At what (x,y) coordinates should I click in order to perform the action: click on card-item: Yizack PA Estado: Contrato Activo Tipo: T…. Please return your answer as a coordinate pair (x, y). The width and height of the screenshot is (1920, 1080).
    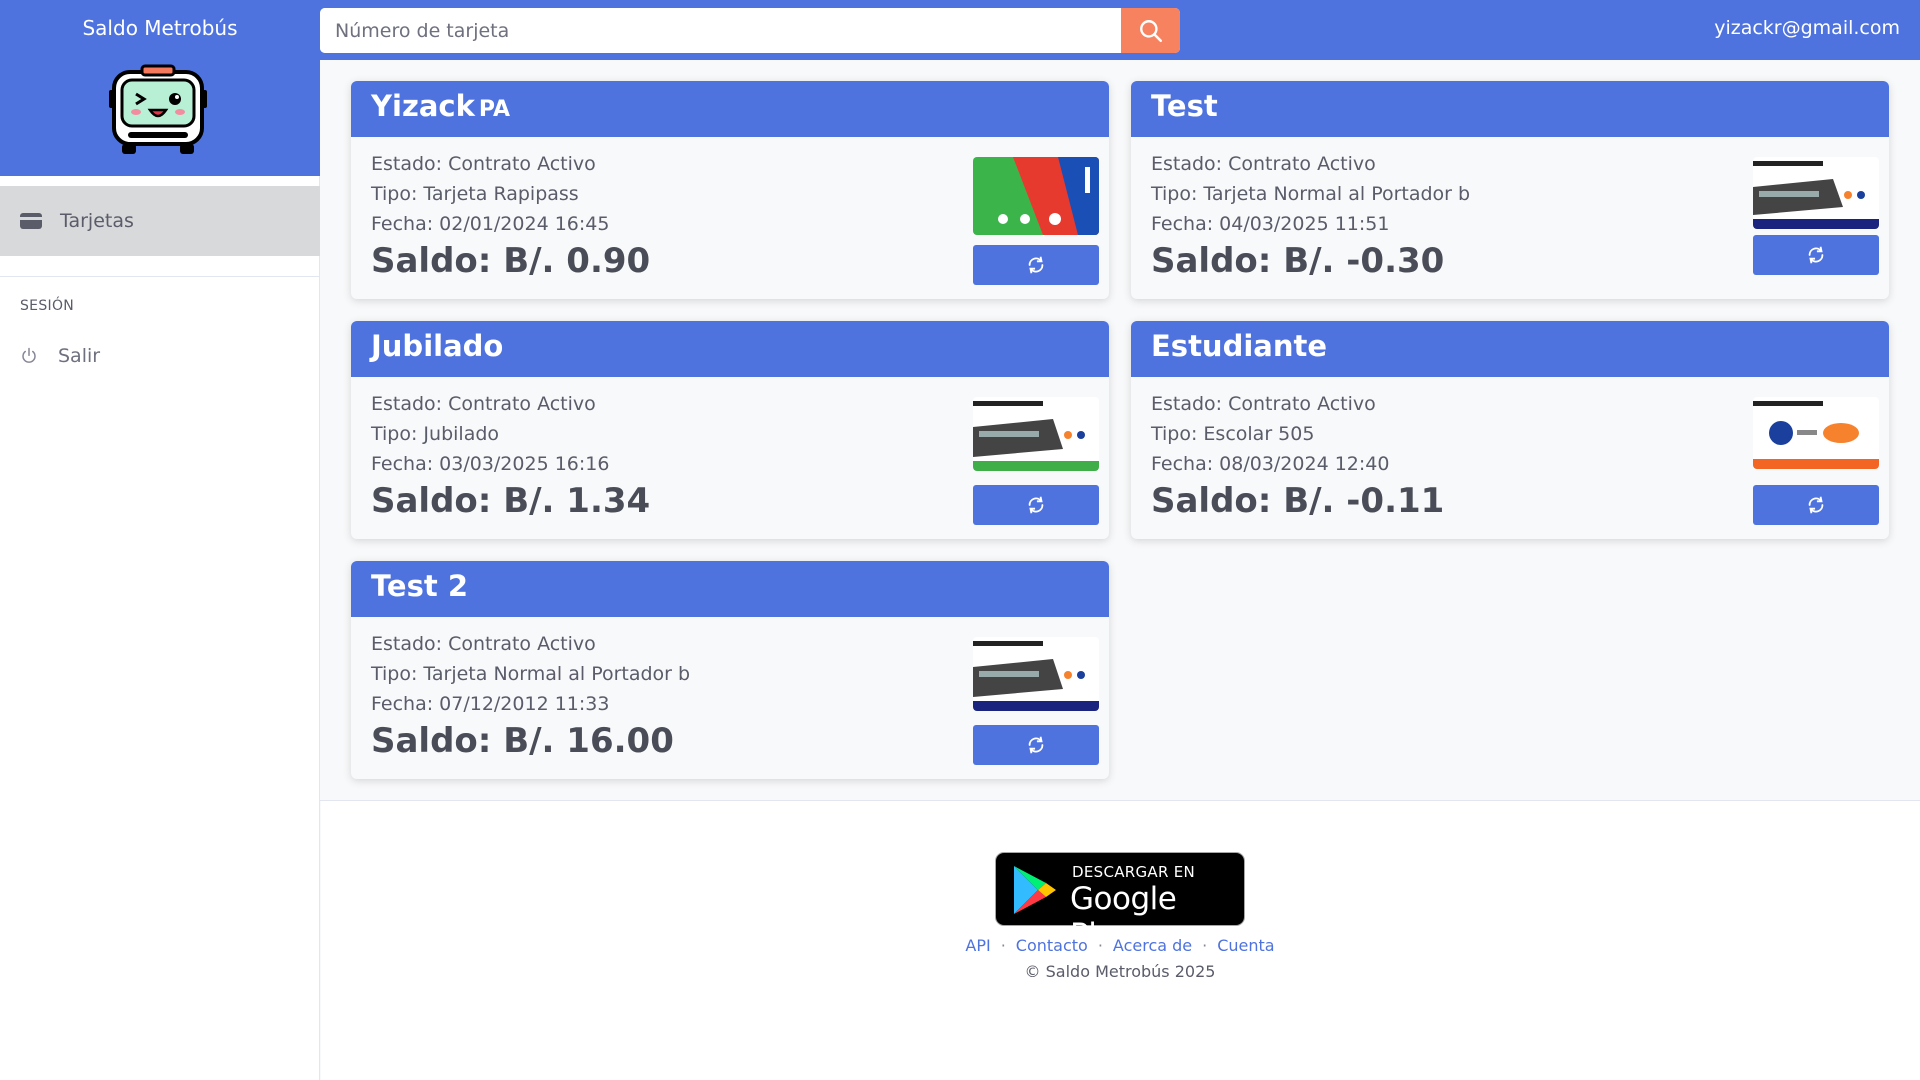
    Looking at the image, I should click on (730, 190).